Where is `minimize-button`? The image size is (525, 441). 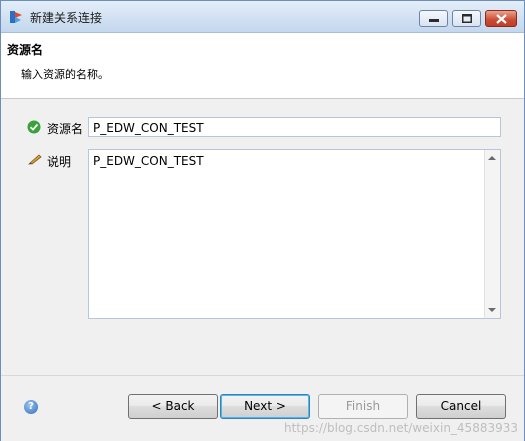 minimize-button is located at coordinates (433, 18).